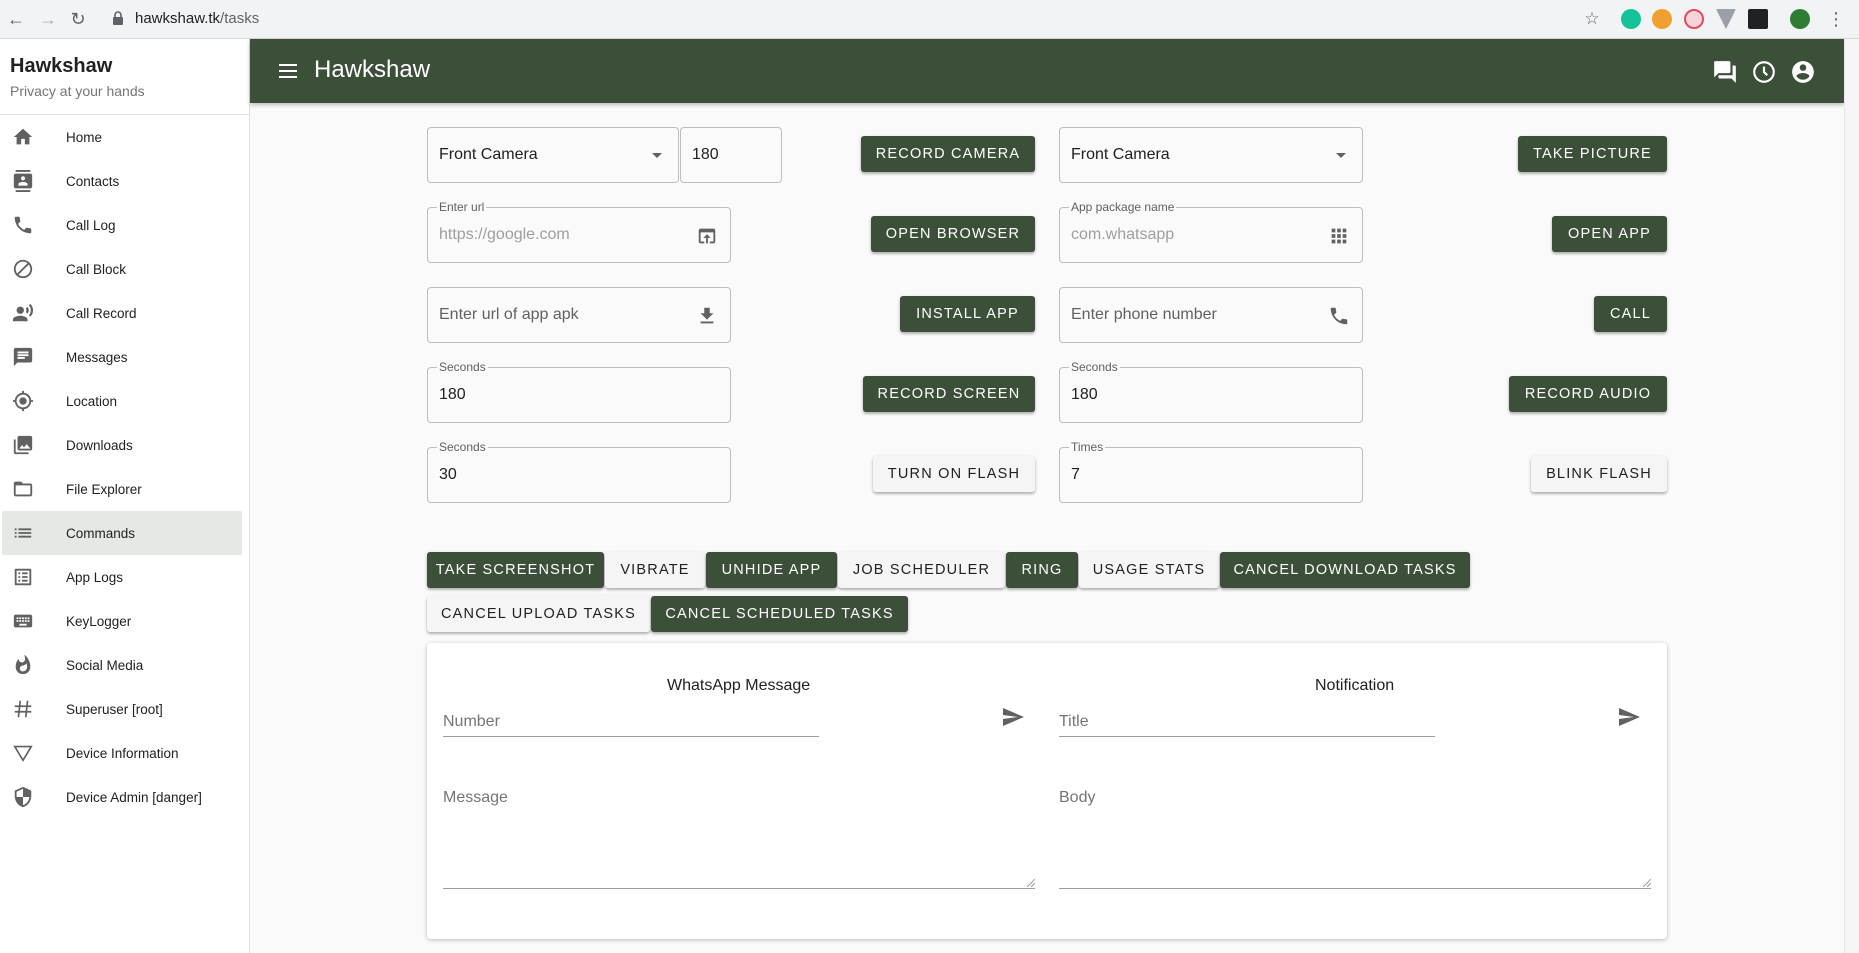 Image resolution: width=1859 pixels, height=953 pixels. Describe the element at coordinates (967, 314) in the screenshot. I see `install-app-button: INSTALL APP` at that location.